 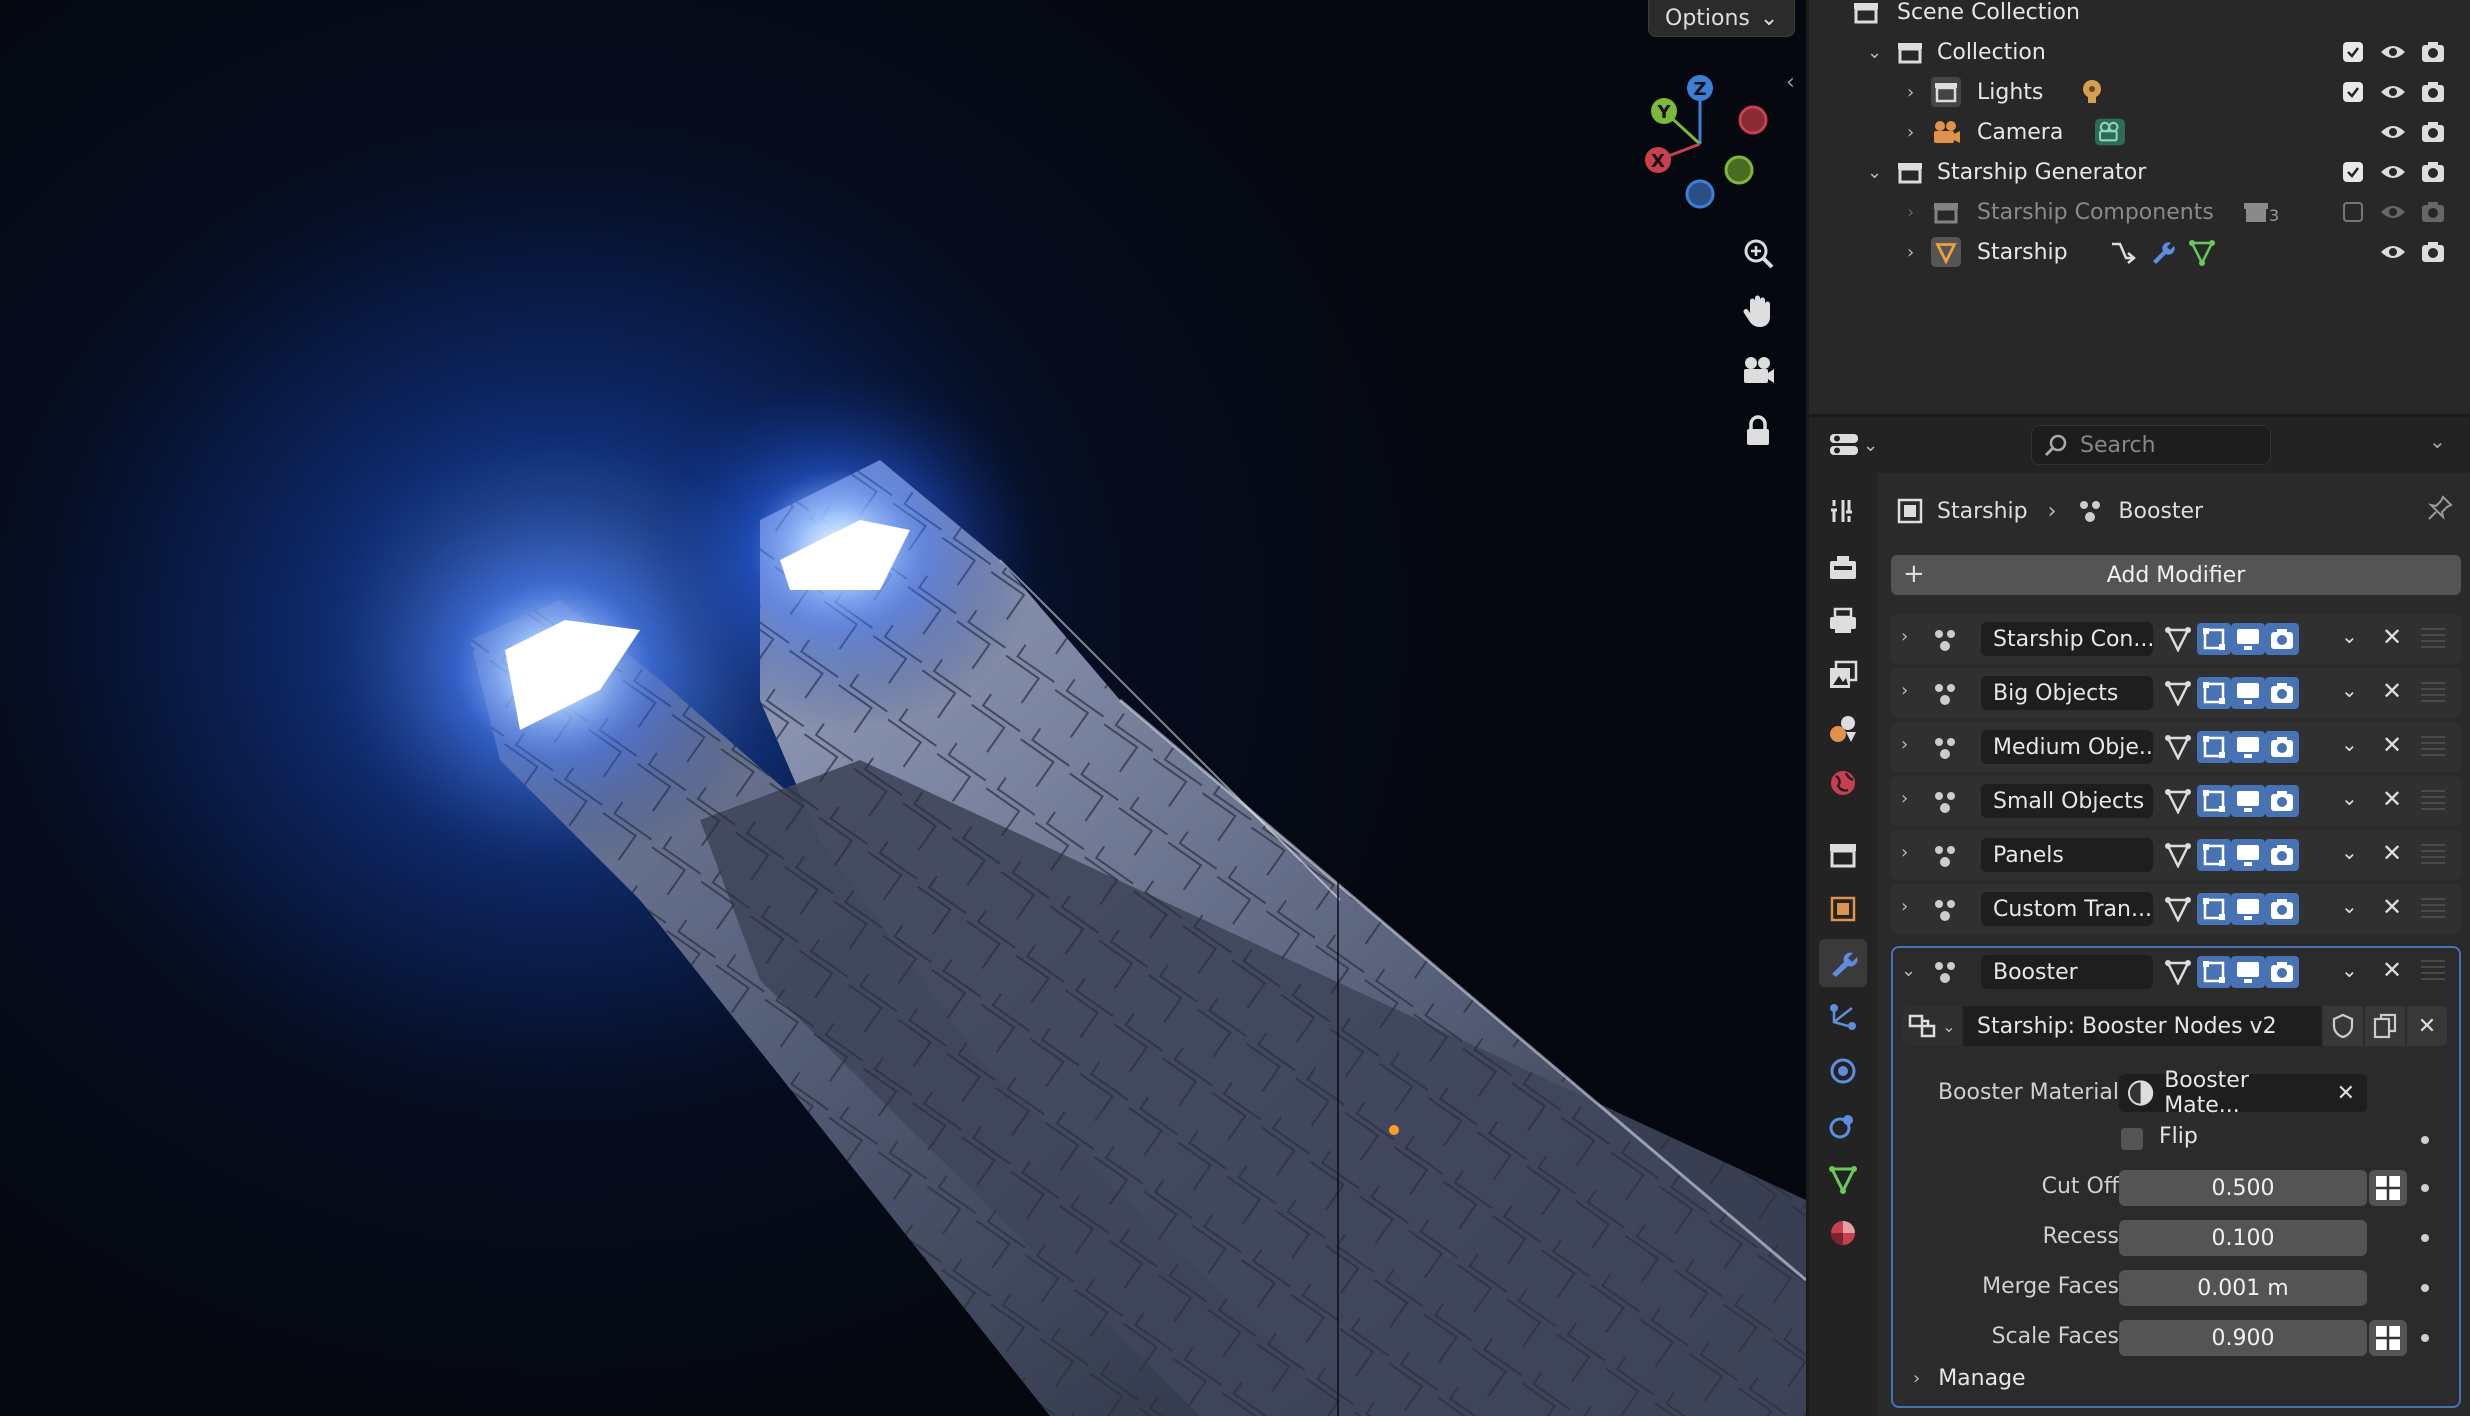 What do you see at coordinates (1790, 82) in the screenshot?
I see `sidebar-toggle-icon: ‹` at bounding box center [1790, 82].